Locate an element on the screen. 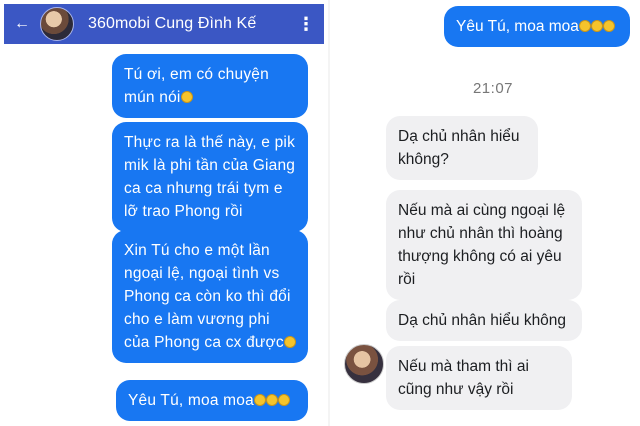  back-arrow-icon: ← is located at coordinates (22, 24).